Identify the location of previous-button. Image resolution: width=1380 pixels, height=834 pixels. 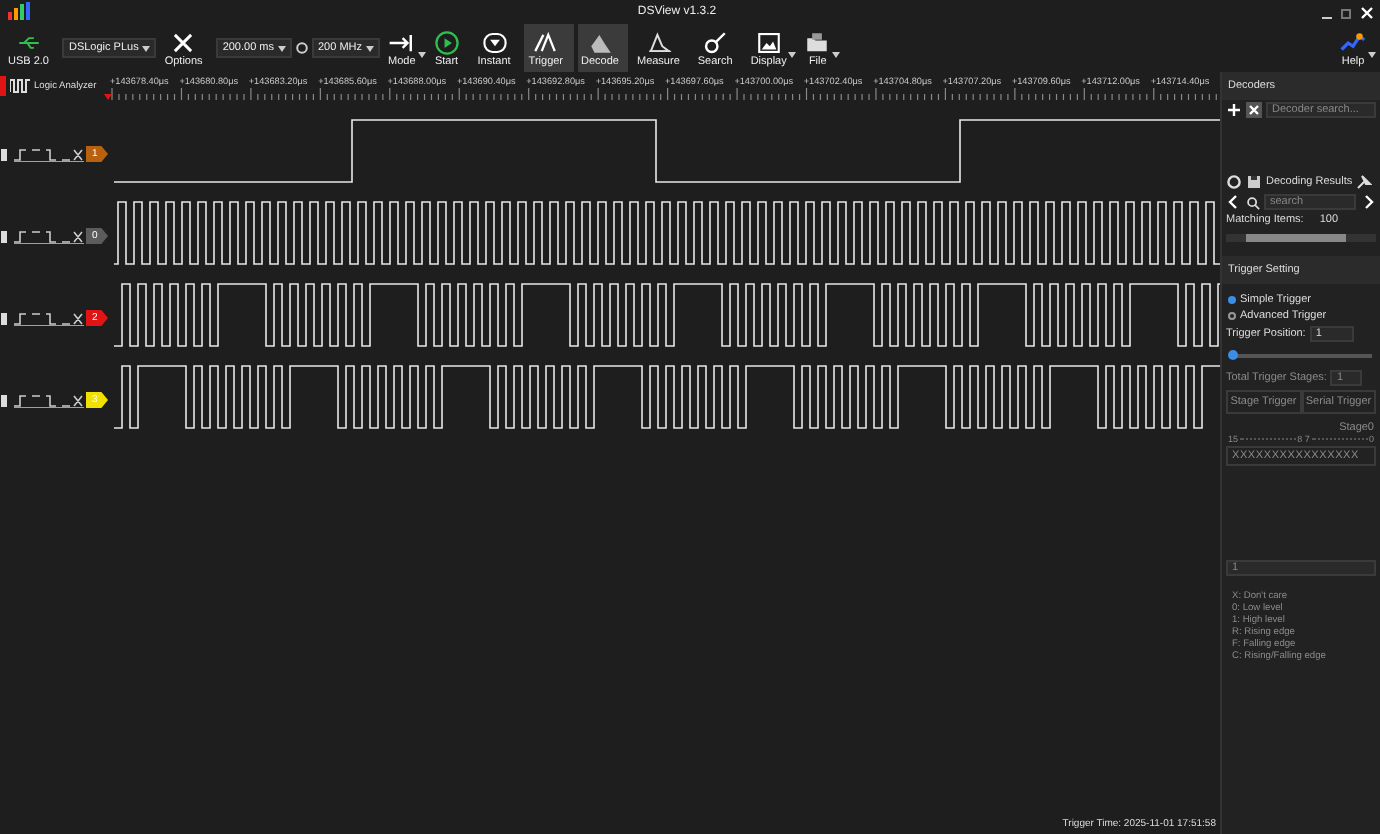
(1234, 202).